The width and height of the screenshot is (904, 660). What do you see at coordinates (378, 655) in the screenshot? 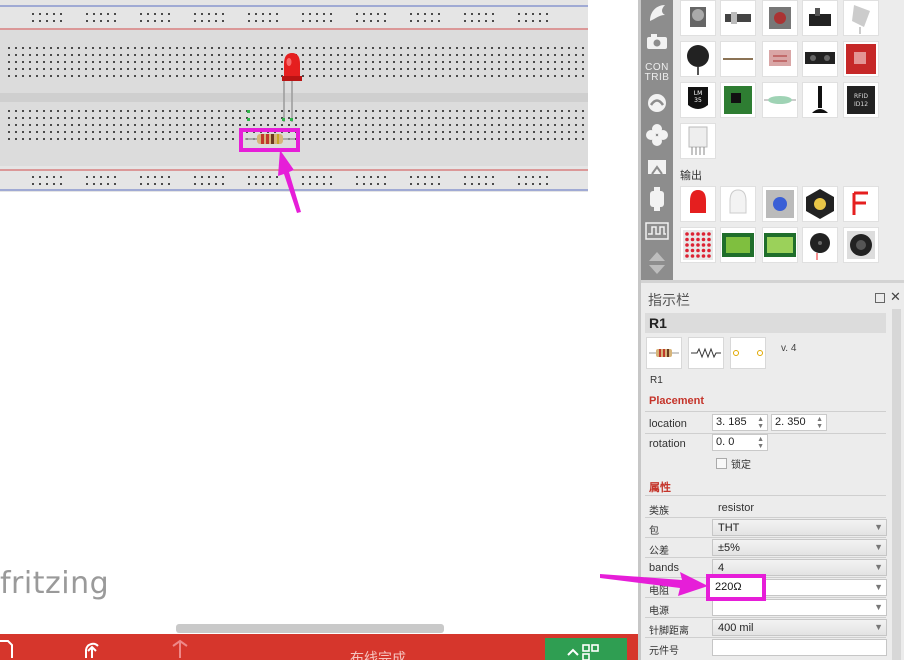
I see `routing-status-text: 布线完成` at bounding box center [378, 655].